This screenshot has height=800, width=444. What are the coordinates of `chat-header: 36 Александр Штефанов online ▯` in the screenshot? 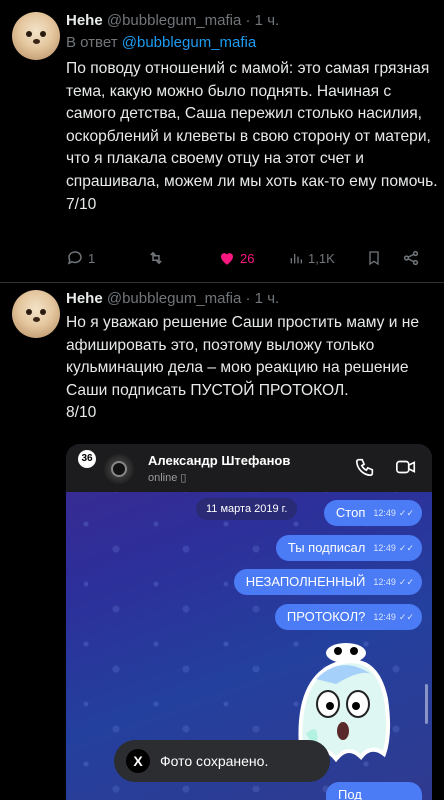 It's located at (249, 468).